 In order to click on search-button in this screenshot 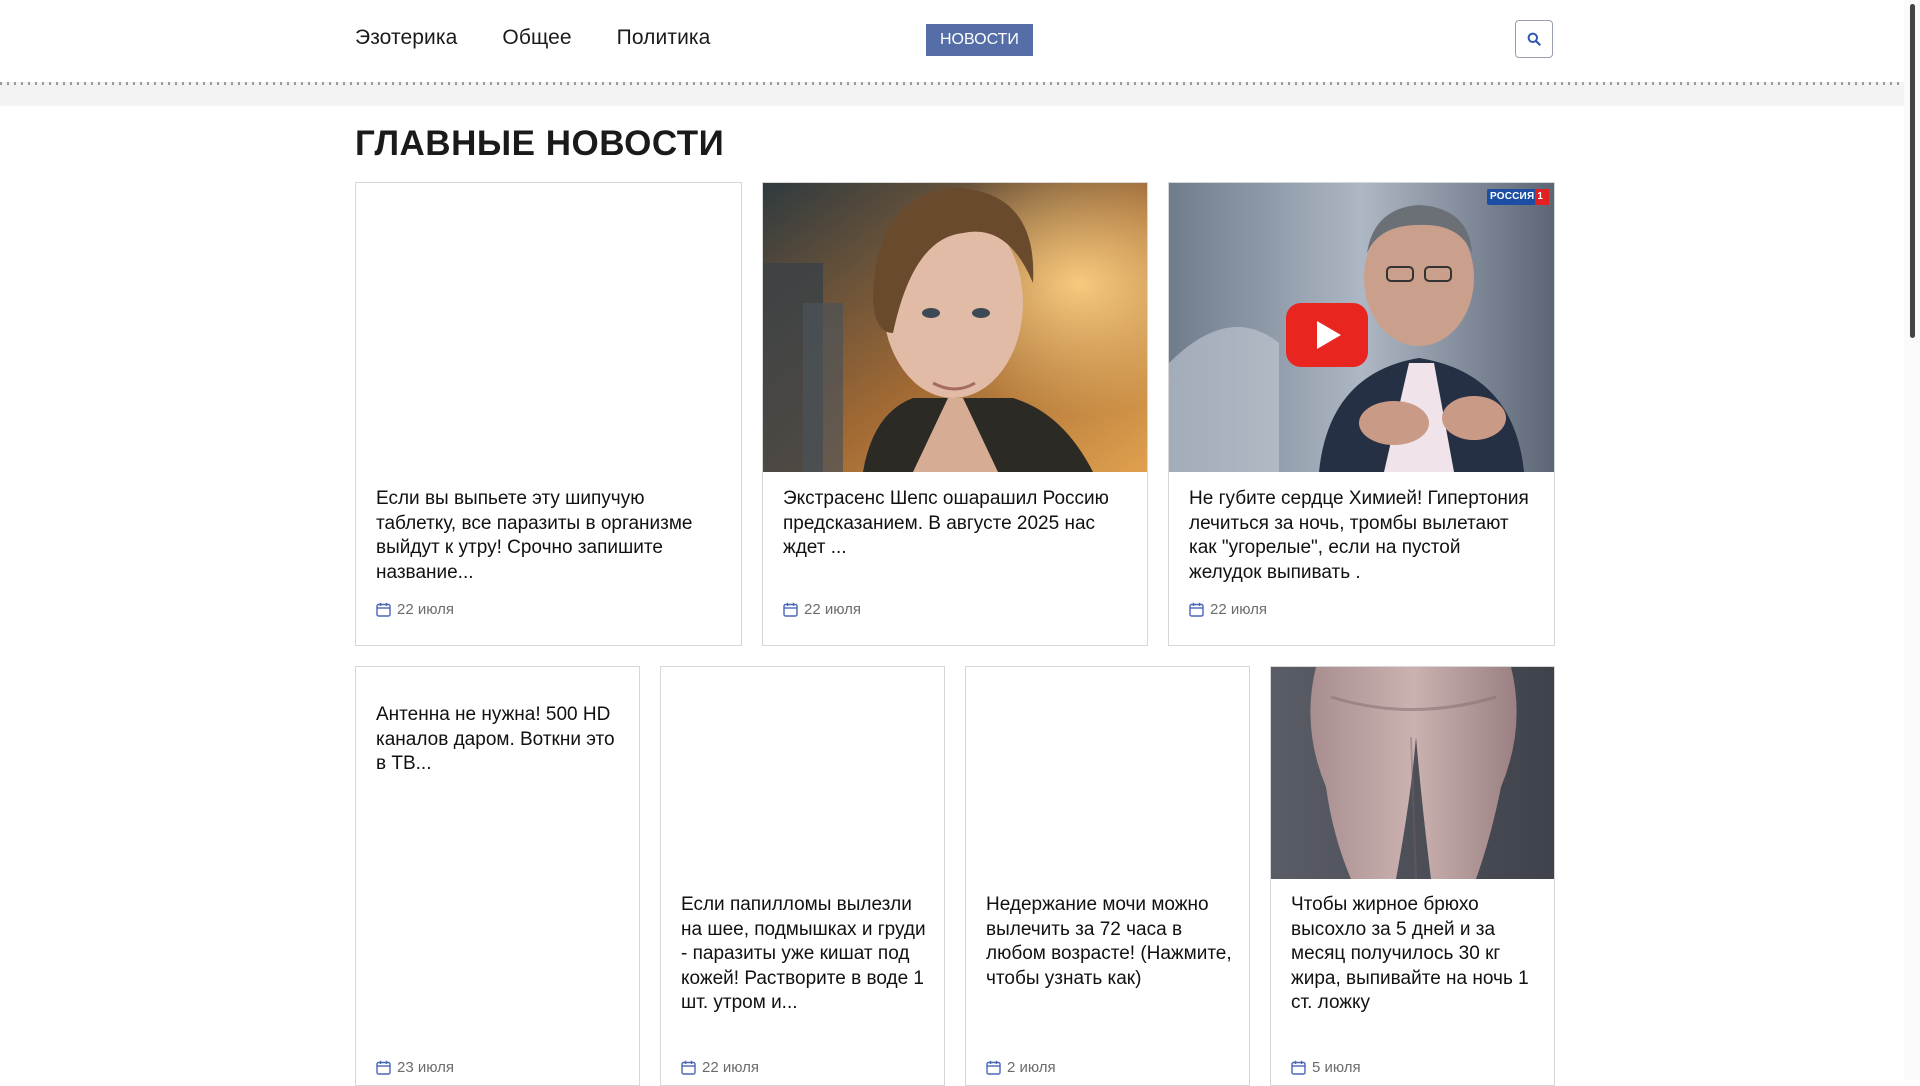, I will do `click(1534, 39)`.